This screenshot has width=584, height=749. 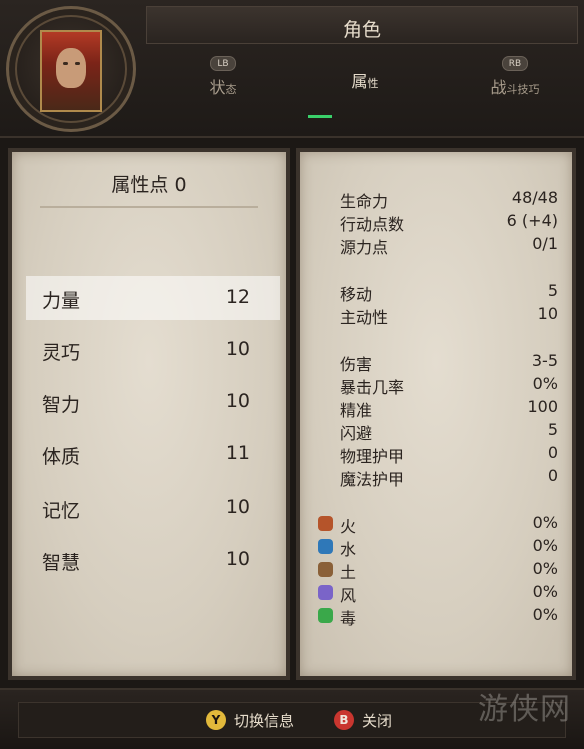 I want to click on attribute-name: 力量, so click(x=61, y=301).